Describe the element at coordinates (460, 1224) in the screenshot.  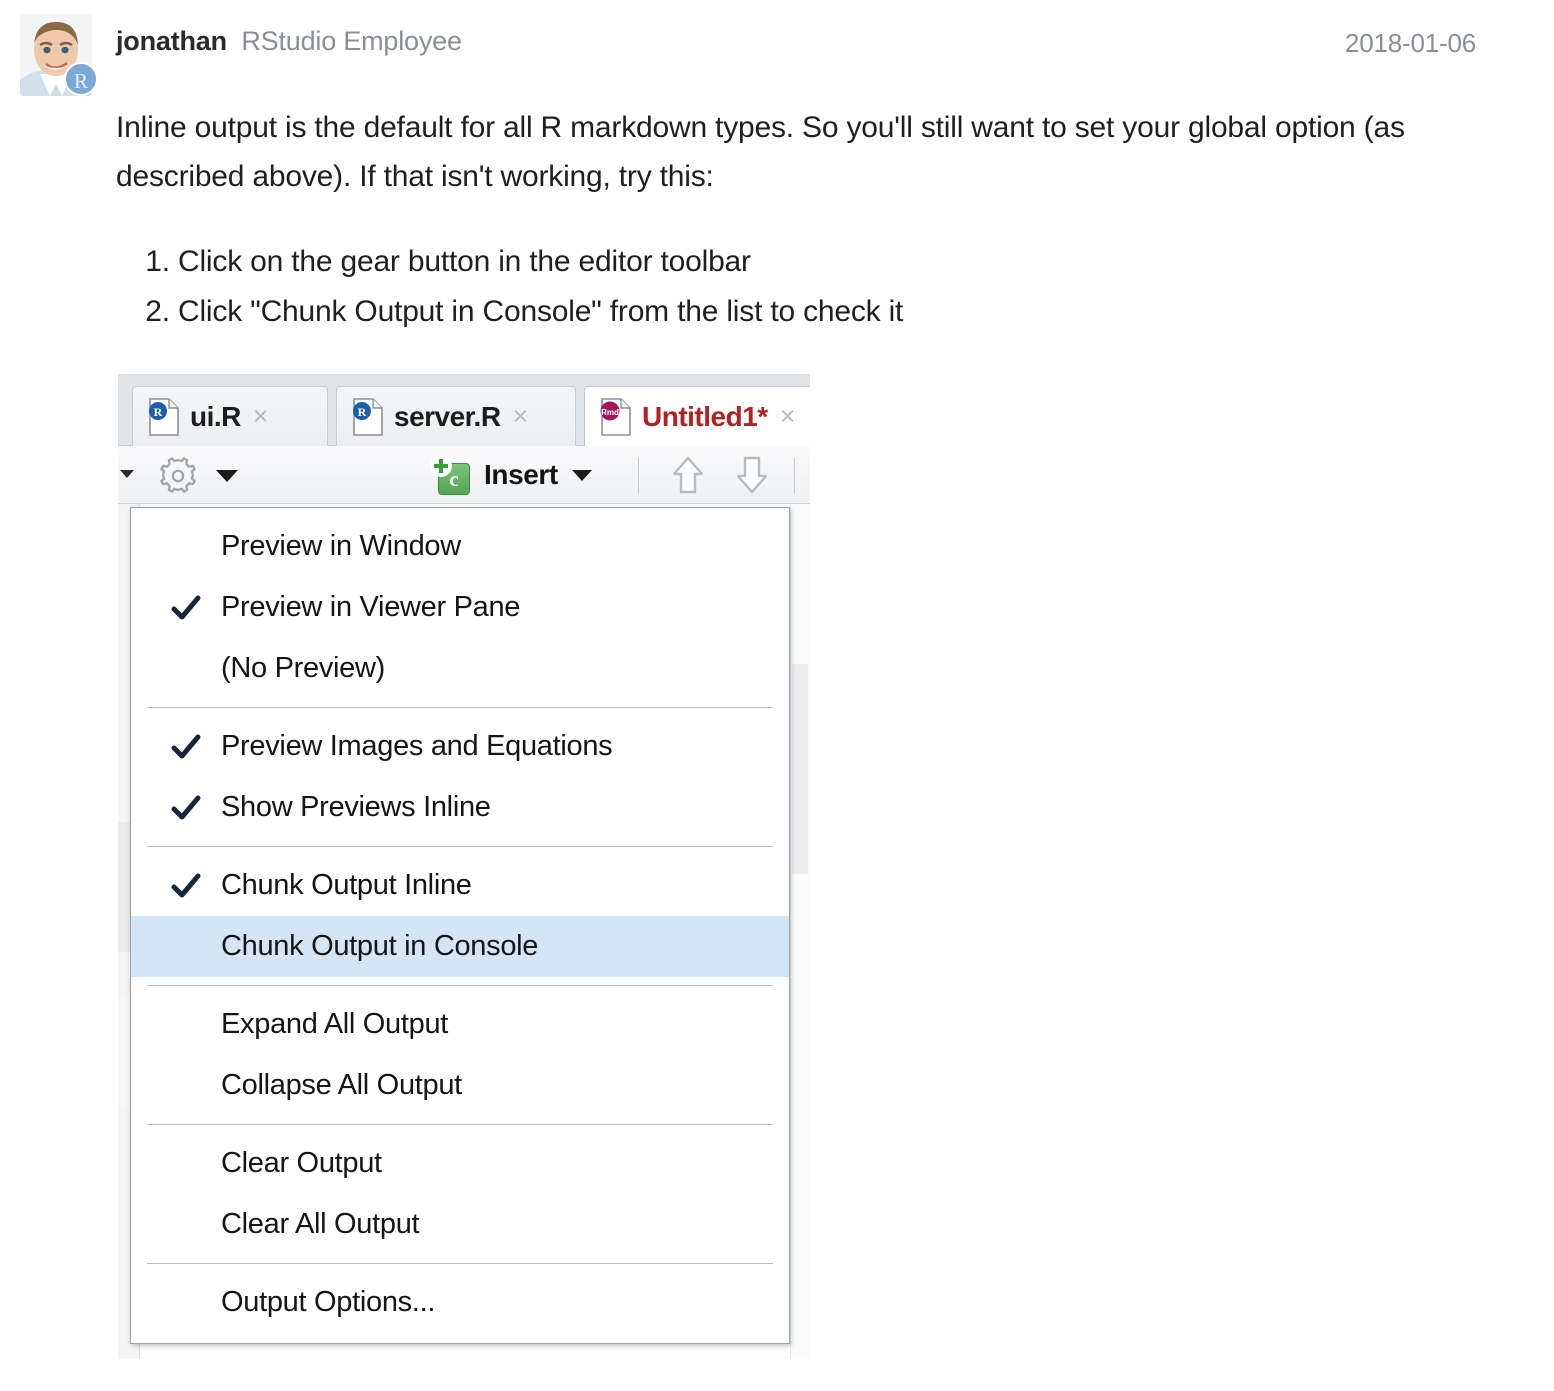
I see `menu-item-clear-all-output: Clear All Output` at that location.